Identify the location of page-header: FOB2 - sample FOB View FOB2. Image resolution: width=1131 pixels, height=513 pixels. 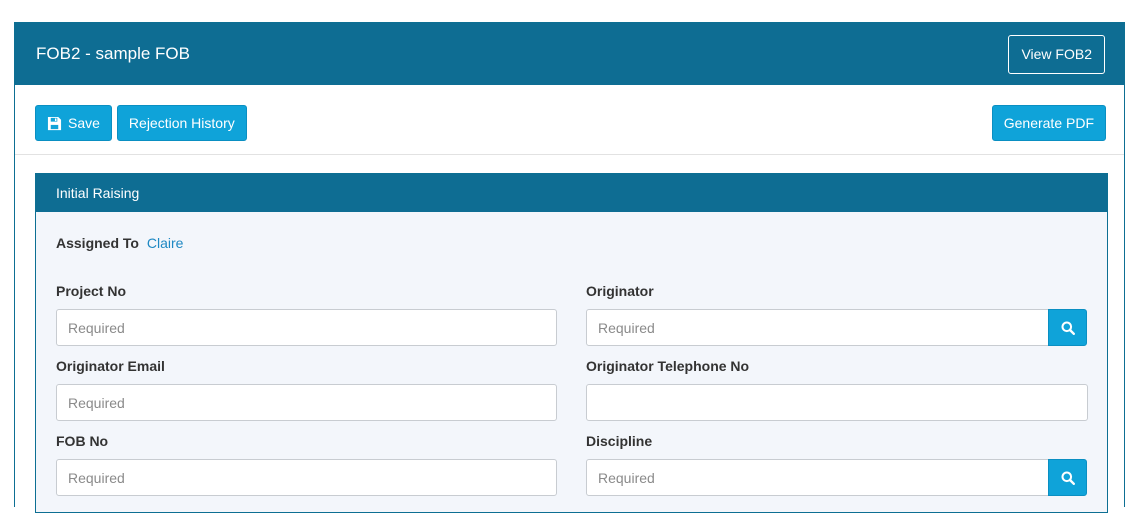
(569, 54).